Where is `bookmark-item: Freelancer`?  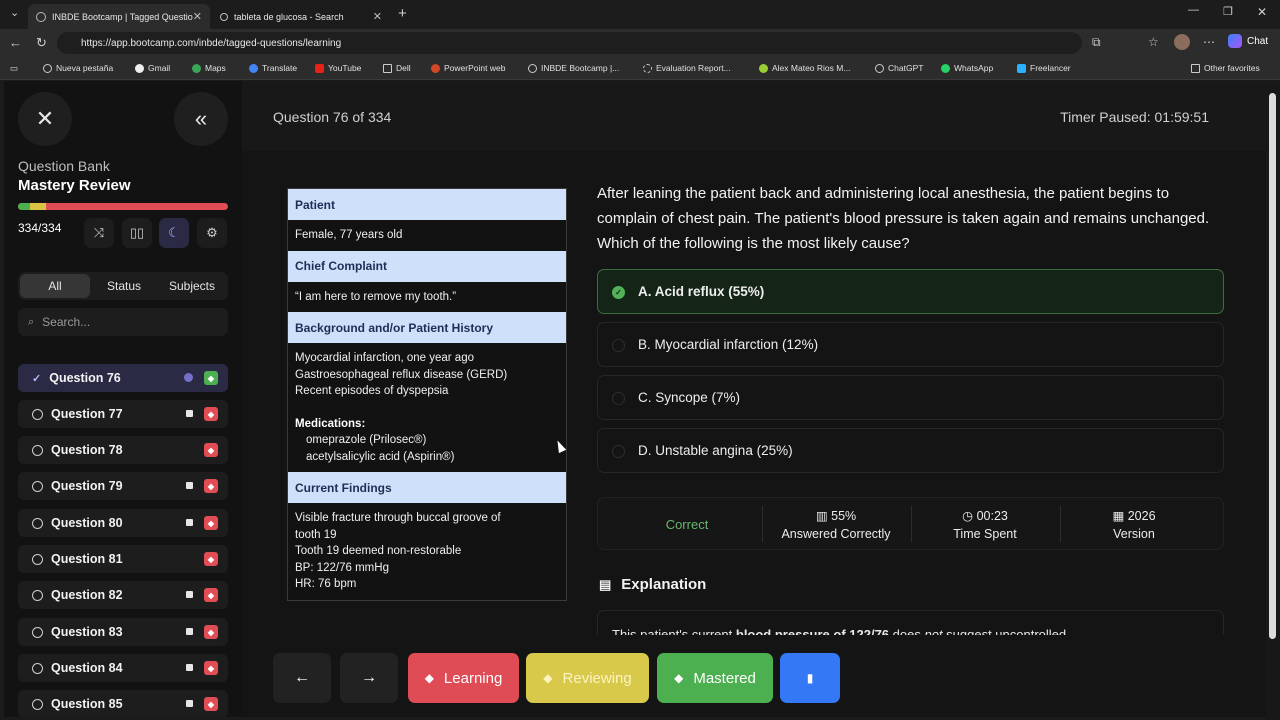
bookmark-item: Freelancer is located at coordinates (1044, 68).